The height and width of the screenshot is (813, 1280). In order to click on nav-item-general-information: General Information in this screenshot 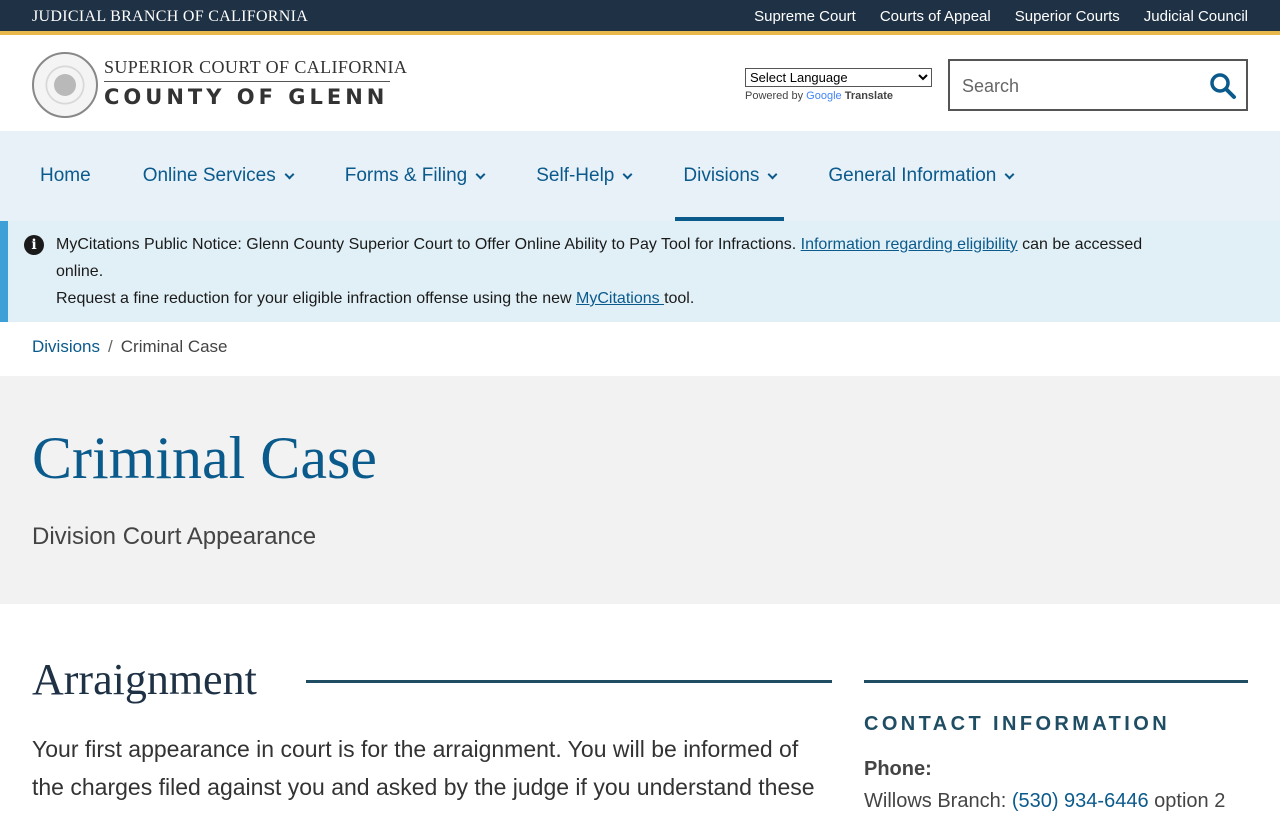, I will do `click(920, 176)`.